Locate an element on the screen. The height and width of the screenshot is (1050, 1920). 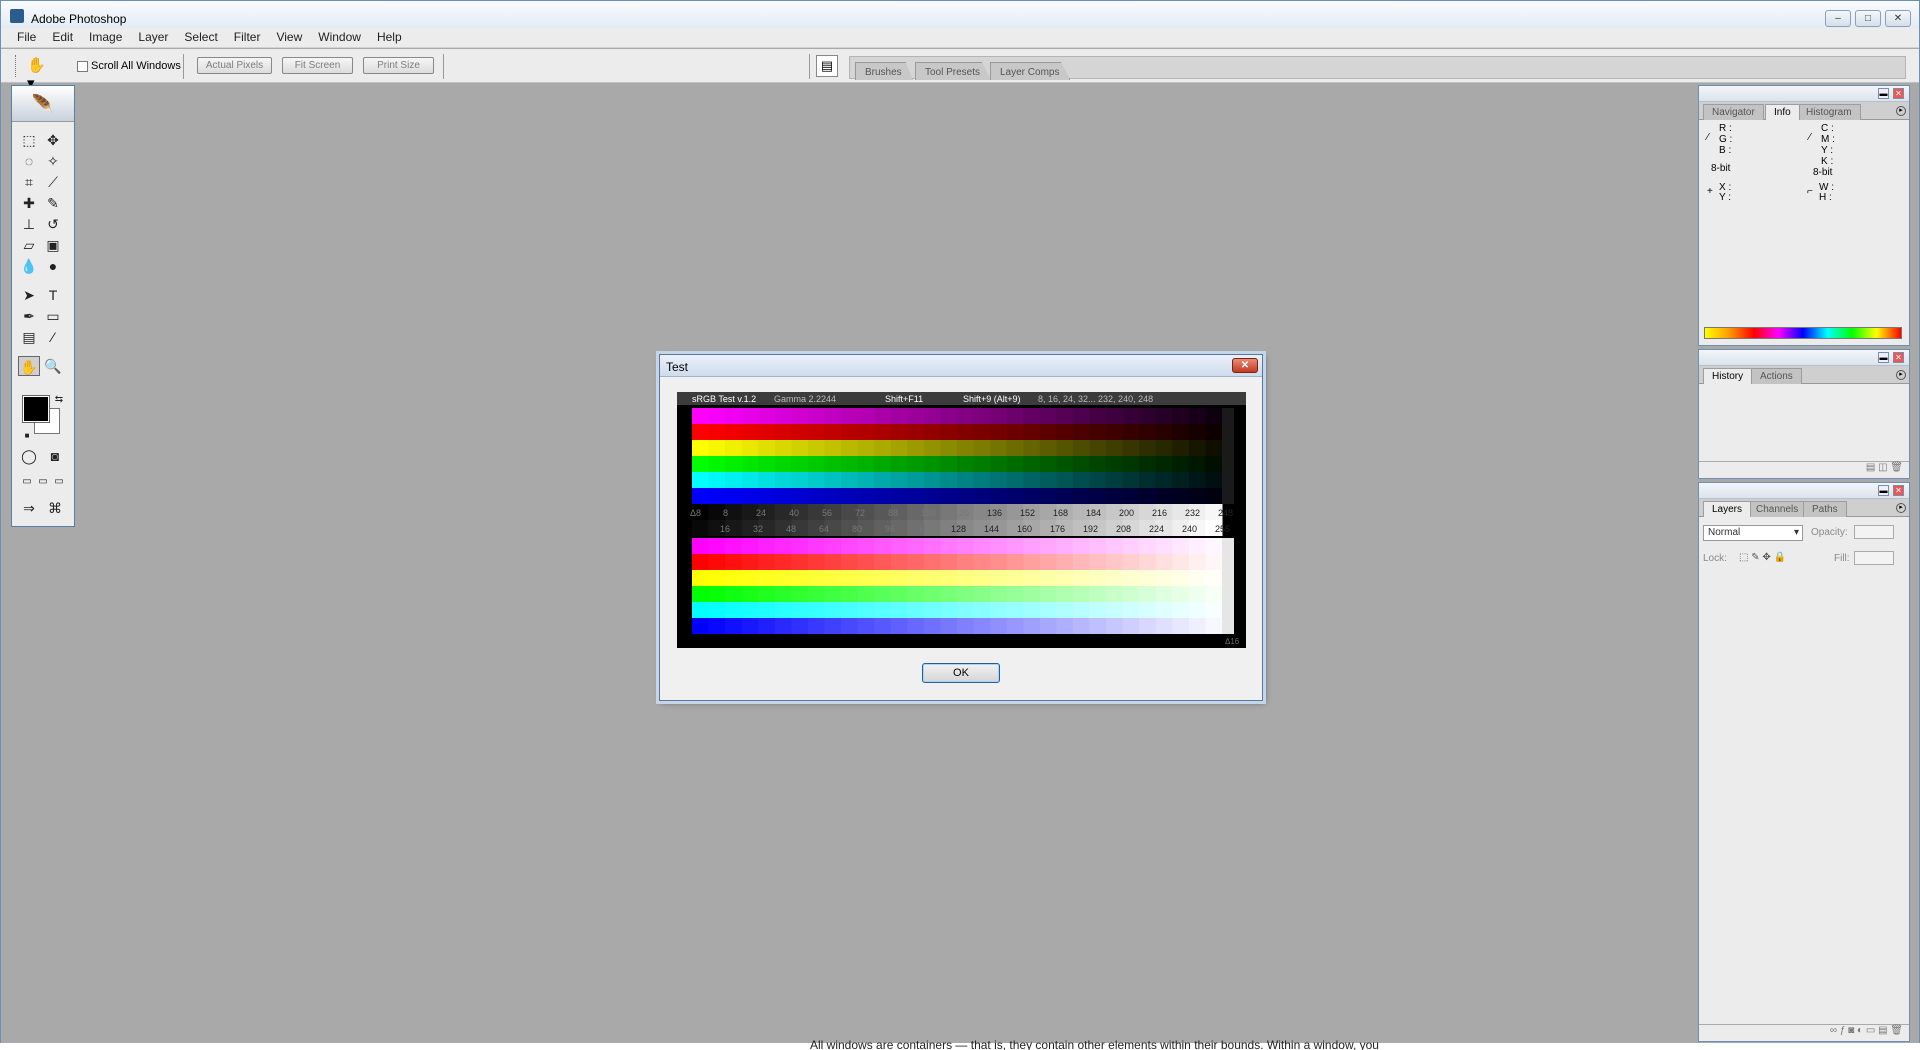
menu-filter: Filter is located at coordinates (247, 37).